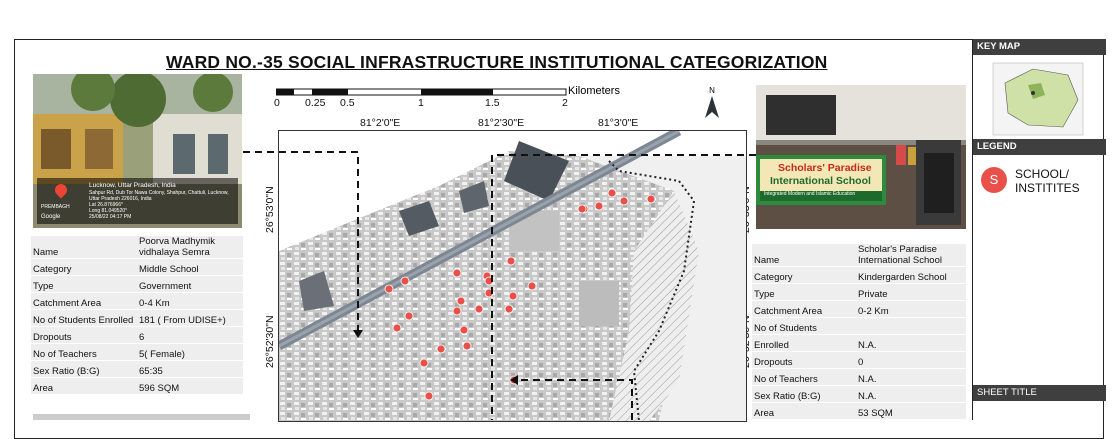 This screenshot has height=439, width=1119. I want to click on right_school-row: Type Private, so click(859, 292).